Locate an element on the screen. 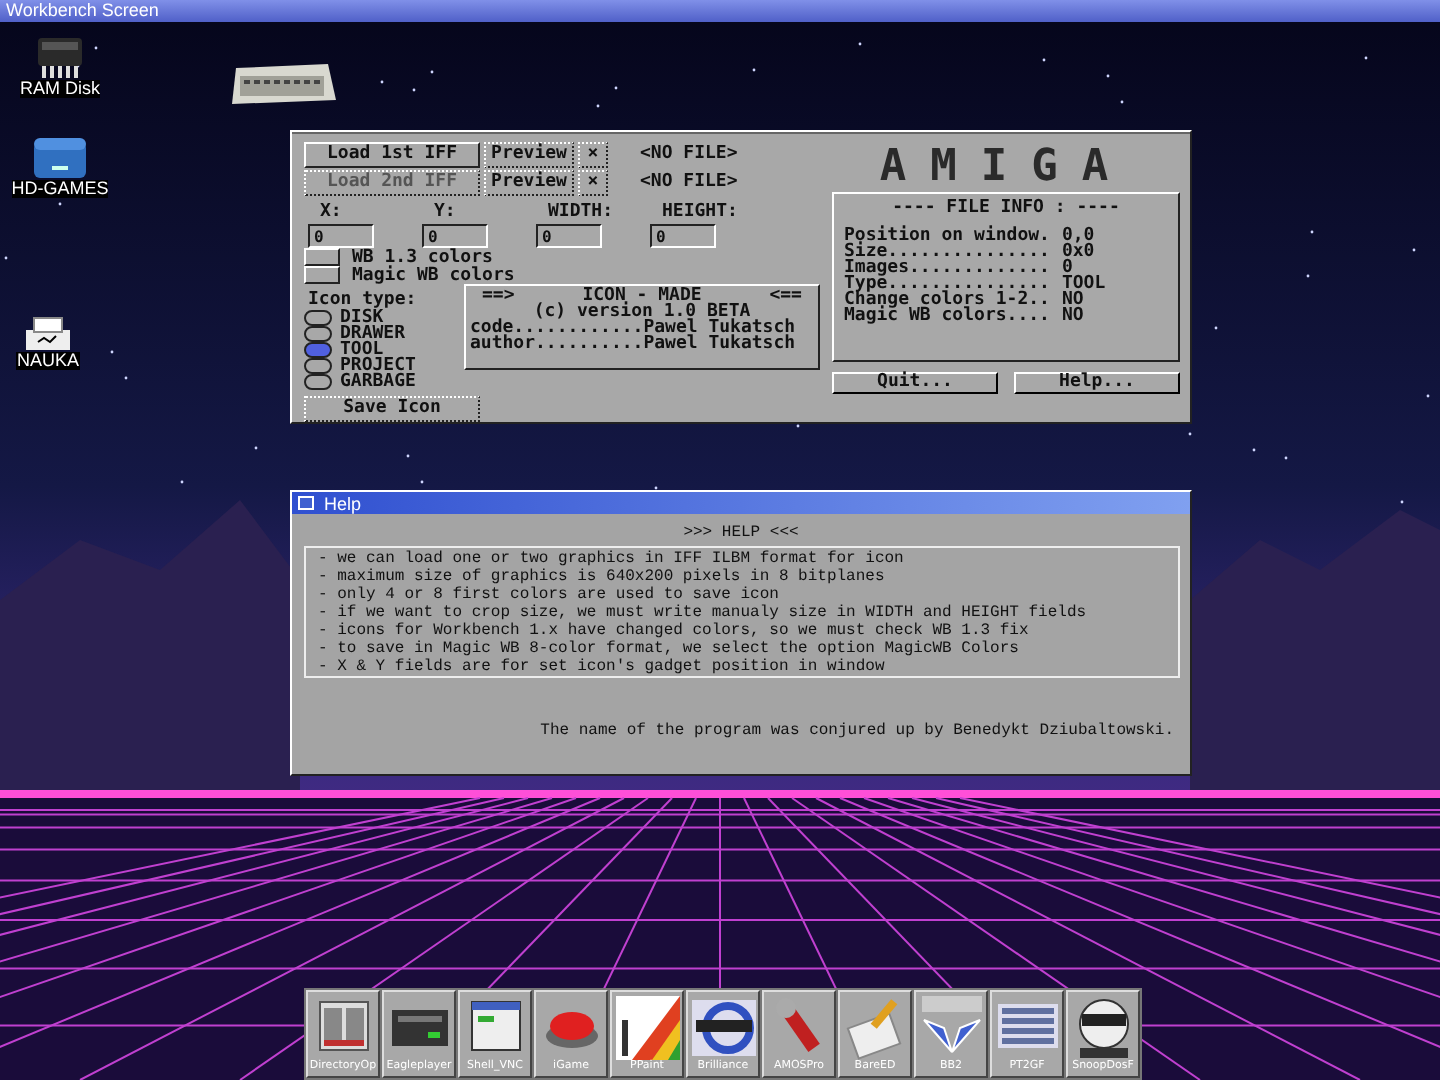  radio-label: DISK is located at coordinates (362, 318).